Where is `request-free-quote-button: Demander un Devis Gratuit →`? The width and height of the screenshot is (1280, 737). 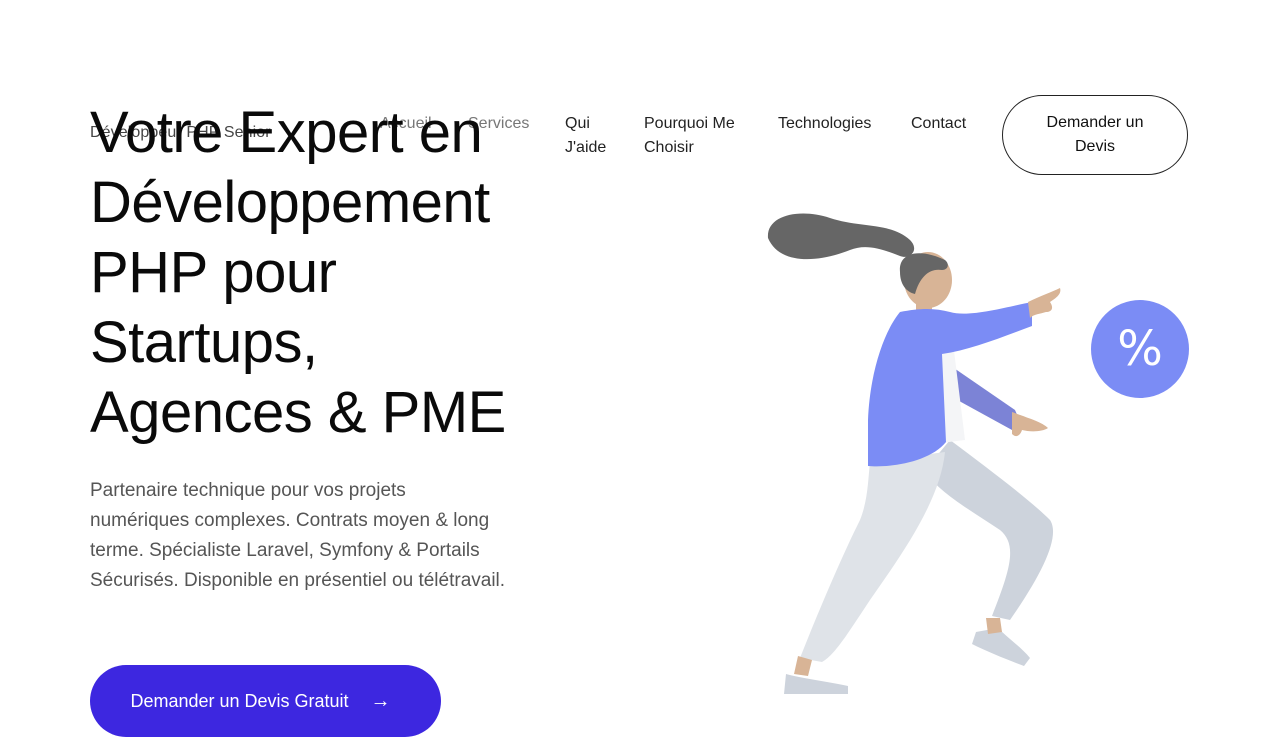
request-free-quote-button: Demander un Devis Gratuit → is located at coordinates (265, 701).